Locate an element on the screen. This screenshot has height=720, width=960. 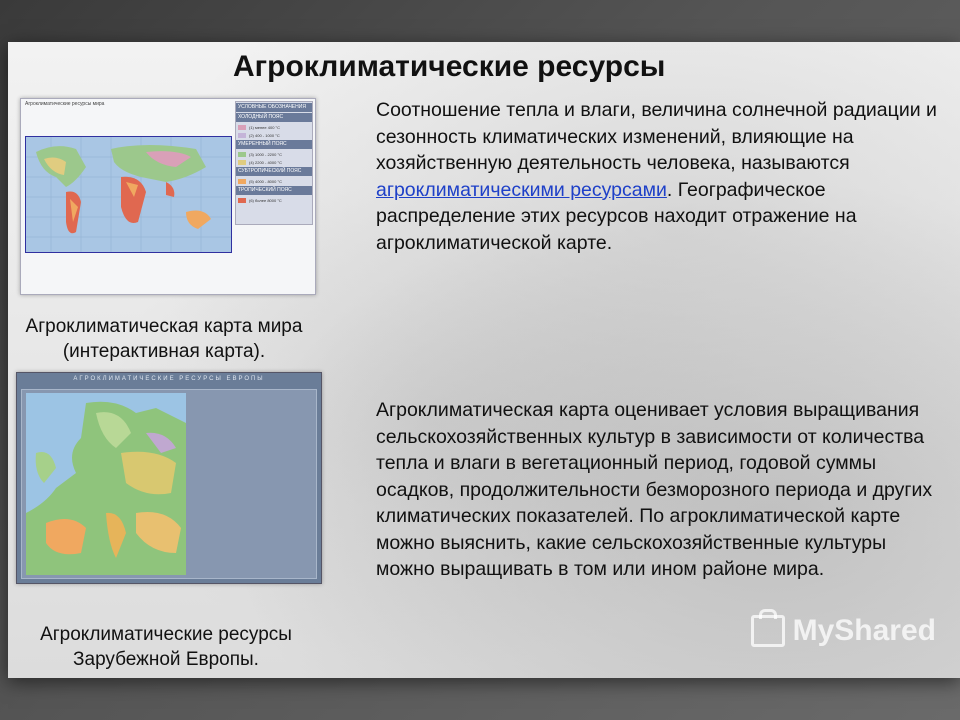
legend-row: (3) 1000 - 2200 °C is located at coordinates (274, 154).